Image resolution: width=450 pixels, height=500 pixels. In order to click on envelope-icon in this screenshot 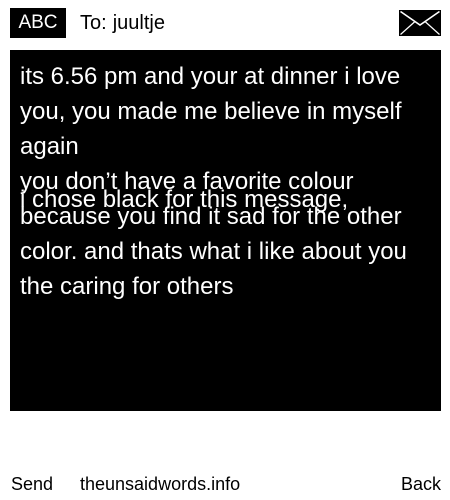, I will do `click(420, 23)`.